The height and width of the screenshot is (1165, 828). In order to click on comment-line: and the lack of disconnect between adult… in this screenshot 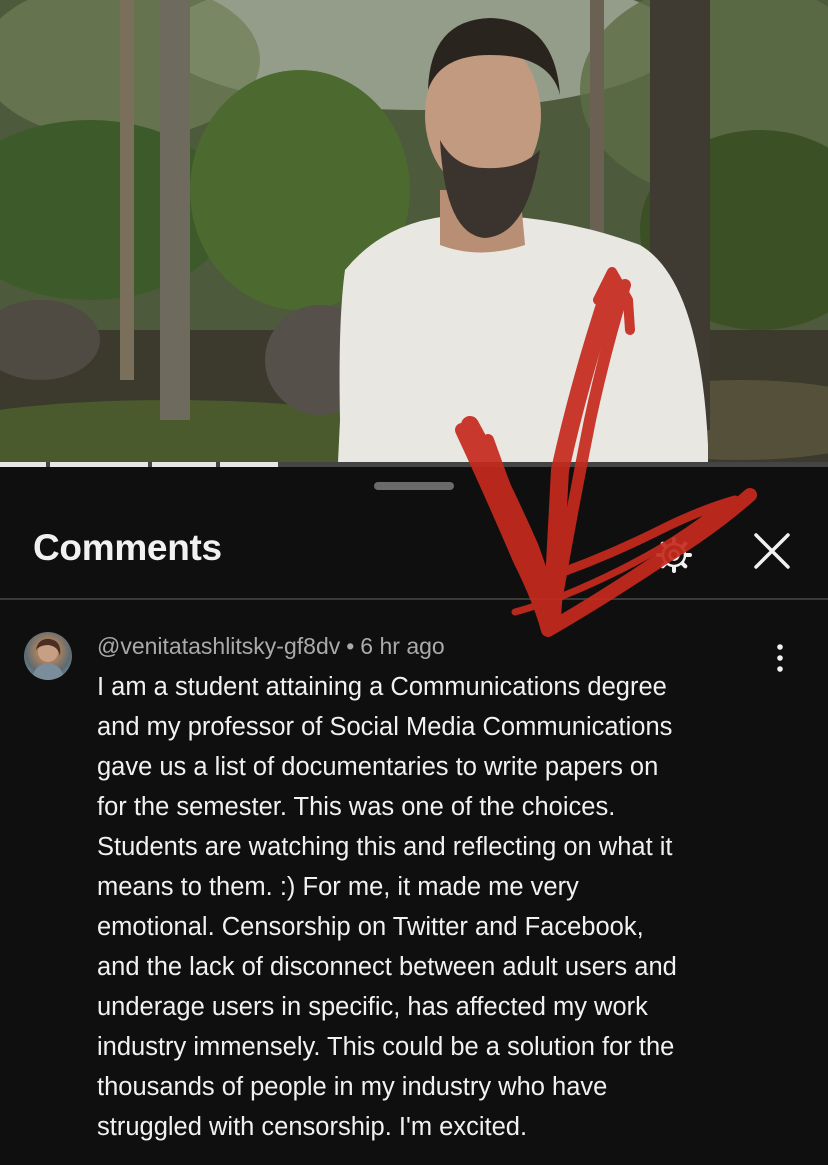, I will do `click(387, 967)`.